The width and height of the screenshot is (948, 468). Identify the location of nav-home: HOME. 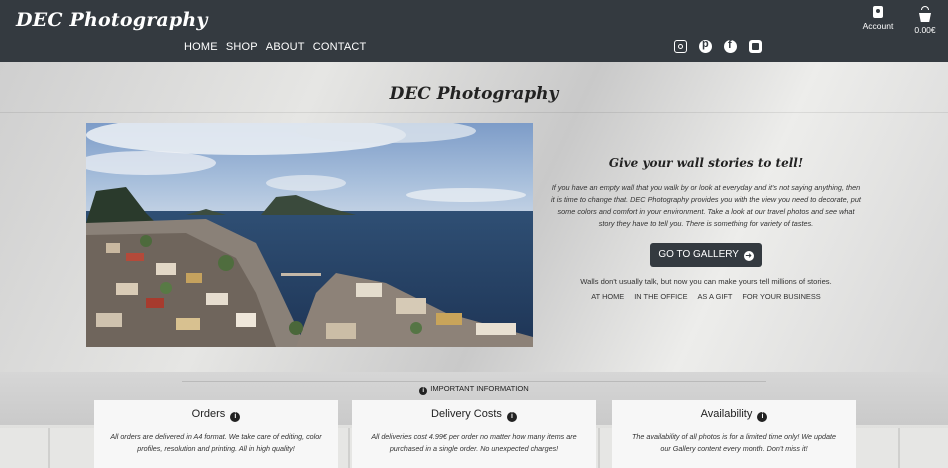
(201, 47).